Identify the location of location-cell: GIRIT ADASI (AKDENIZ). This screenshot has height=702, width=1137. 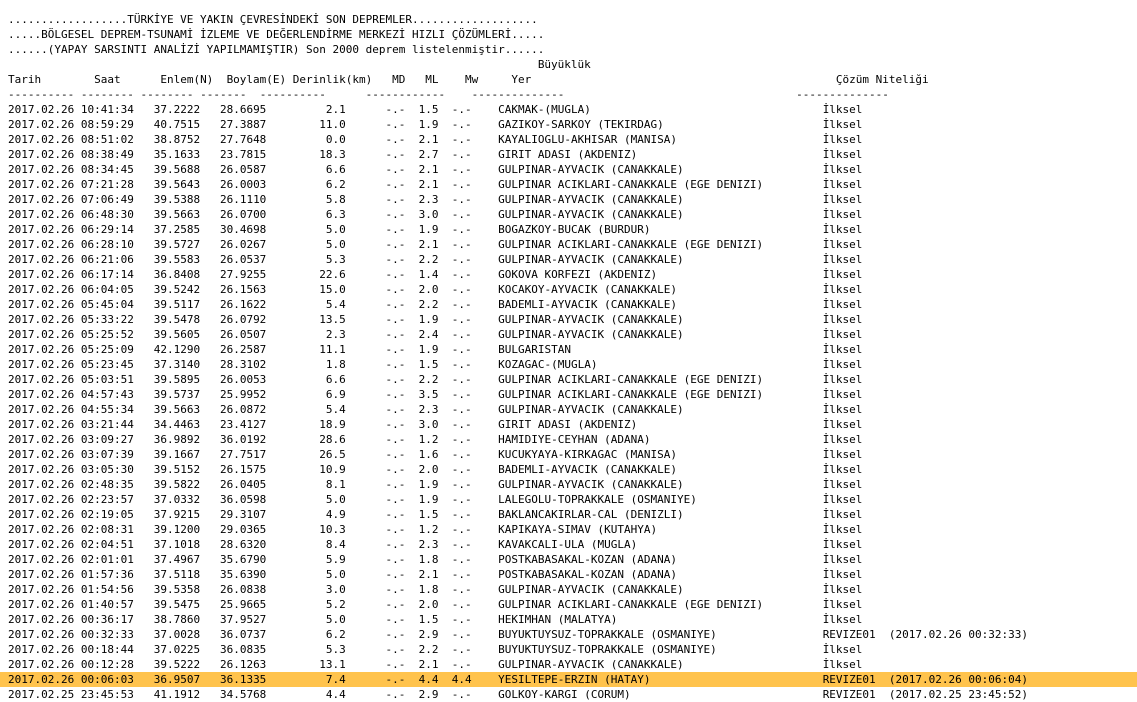
(660, 424).